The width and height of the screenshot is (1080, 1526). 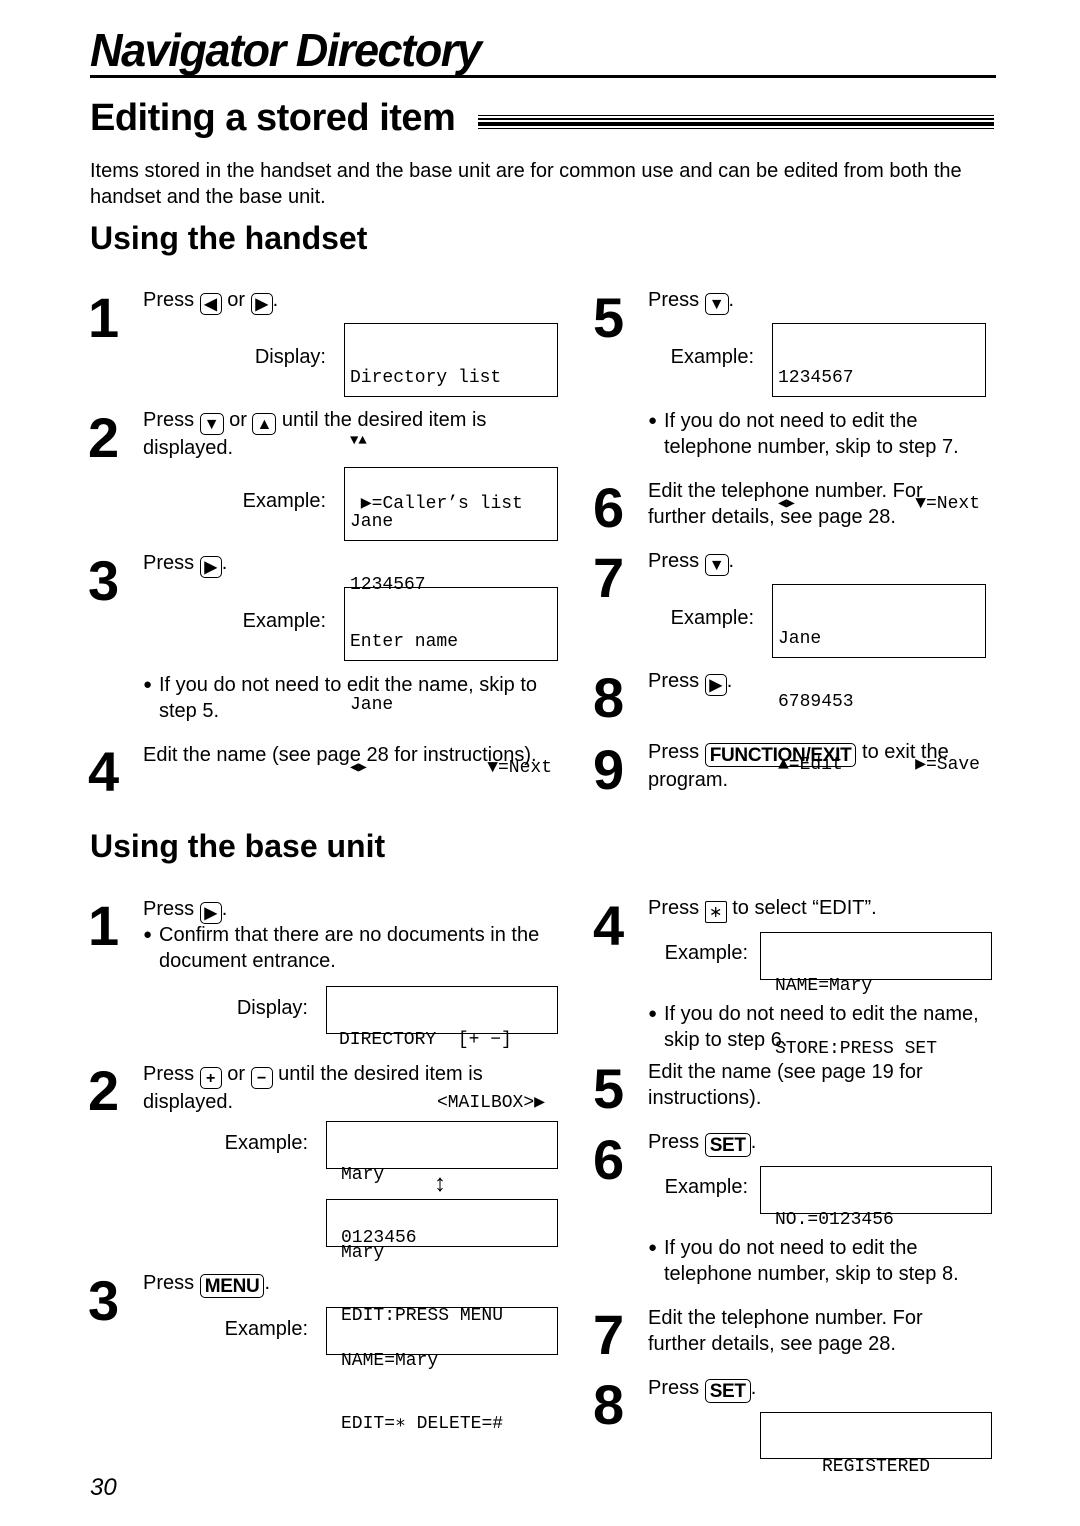 I want to click on lcd-display: NO.=0123456, so click(x=876, y=1198).